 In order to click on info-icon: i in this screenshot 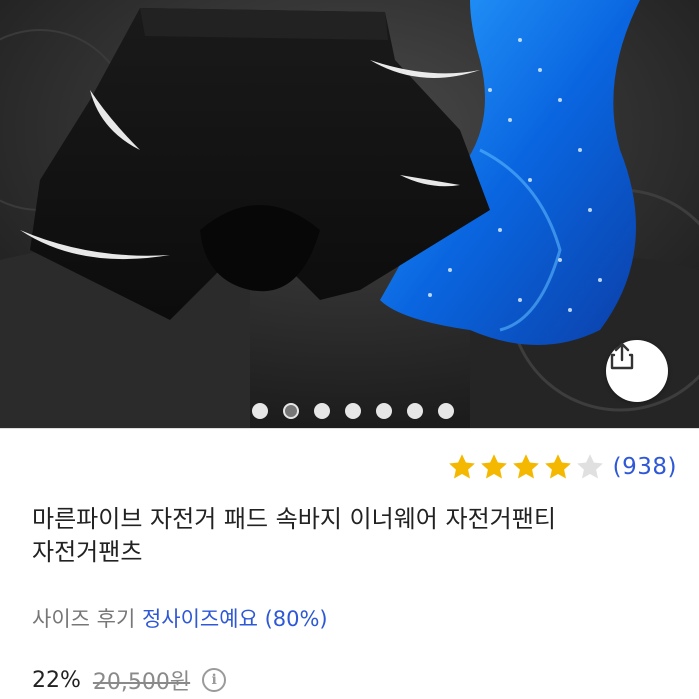, I will do `click(214, 680)`.